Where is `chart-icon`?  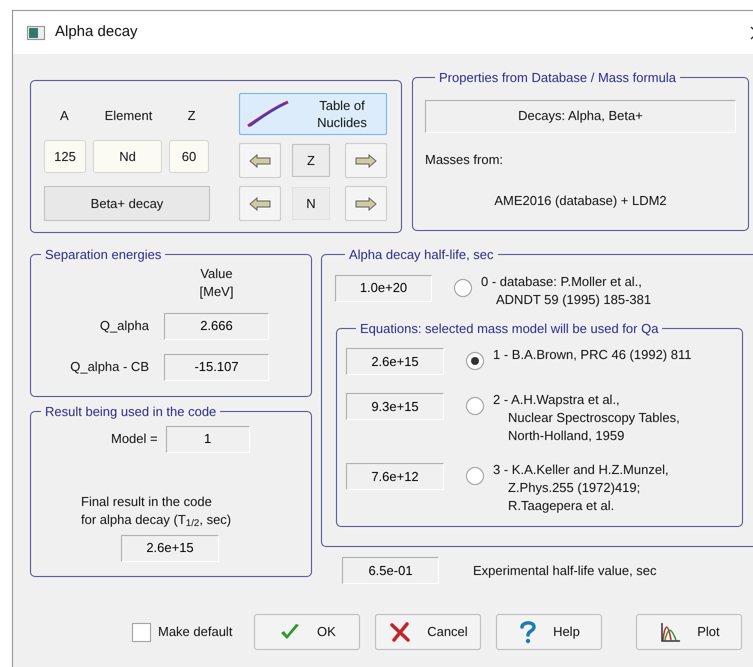
chart-icon is located at coordinates (670, 632).